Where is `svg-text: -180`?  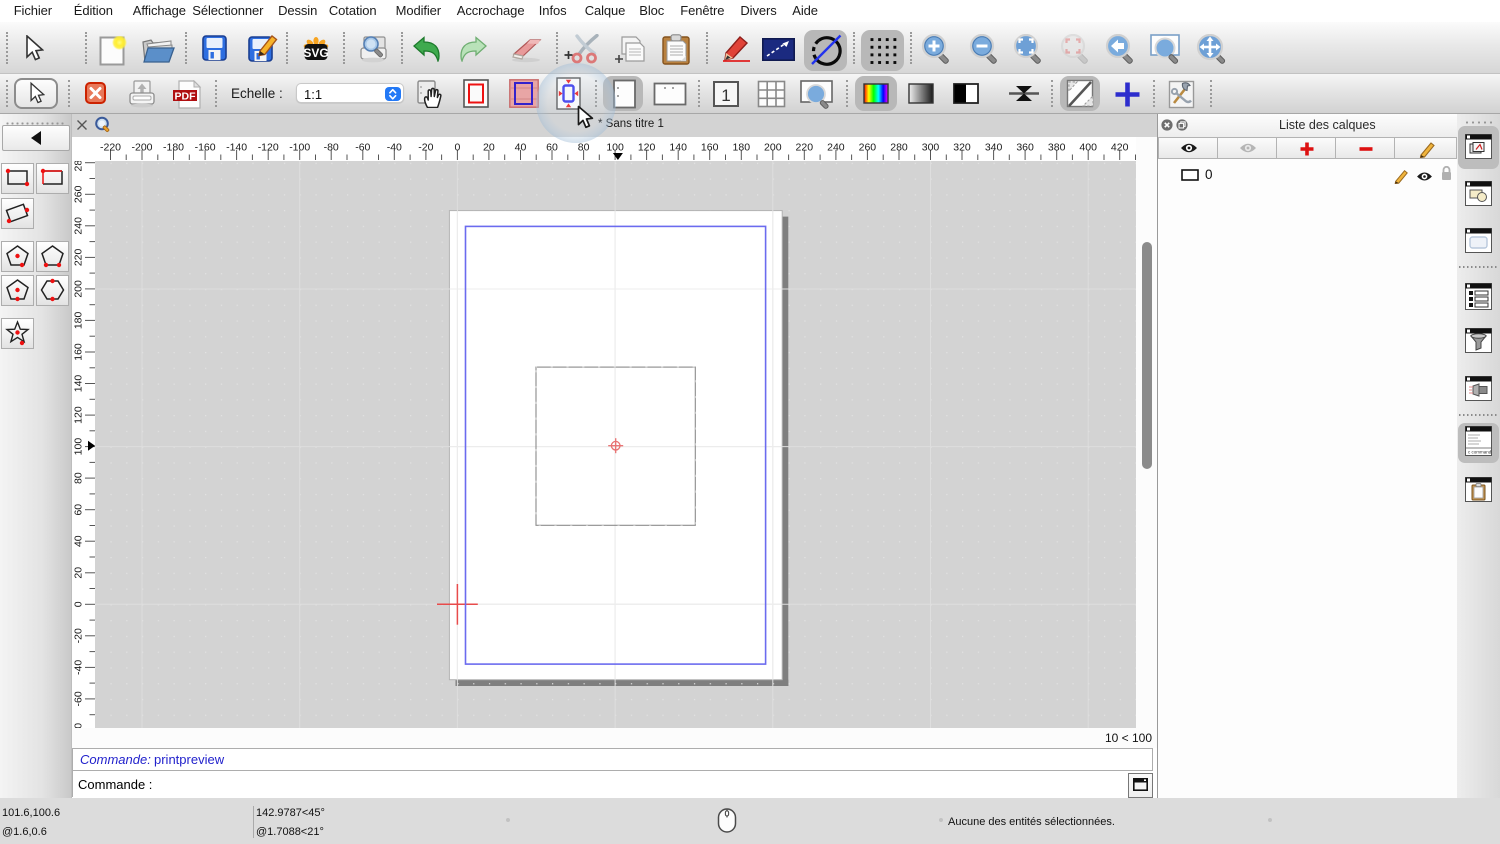 svg-text: -180 is located at coordinates (173, 148).